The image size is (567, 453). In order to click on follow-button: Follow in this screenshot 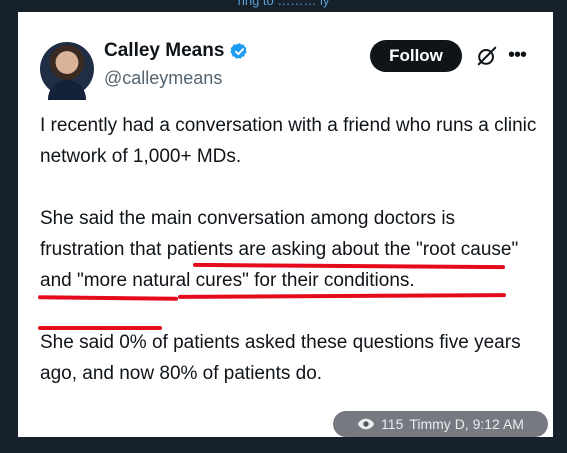, I will do `click(416, 56)`.